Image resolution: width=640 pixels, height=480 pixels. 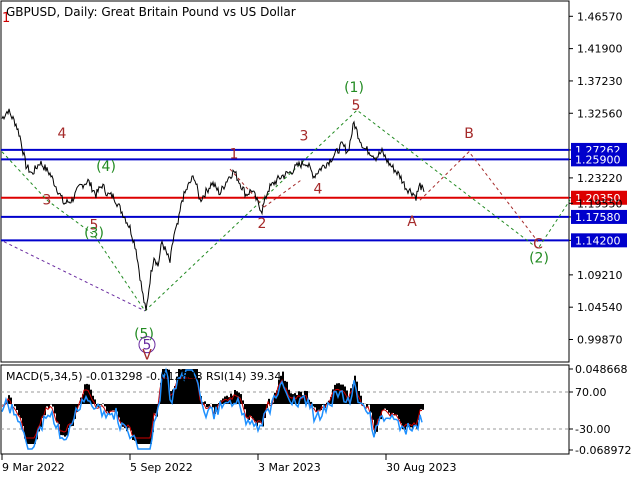 What do you see at coordinates (600, 113) in the screenshot?
I see `y-tick-label-3: 1.32560` at bounding box center [600, 113].